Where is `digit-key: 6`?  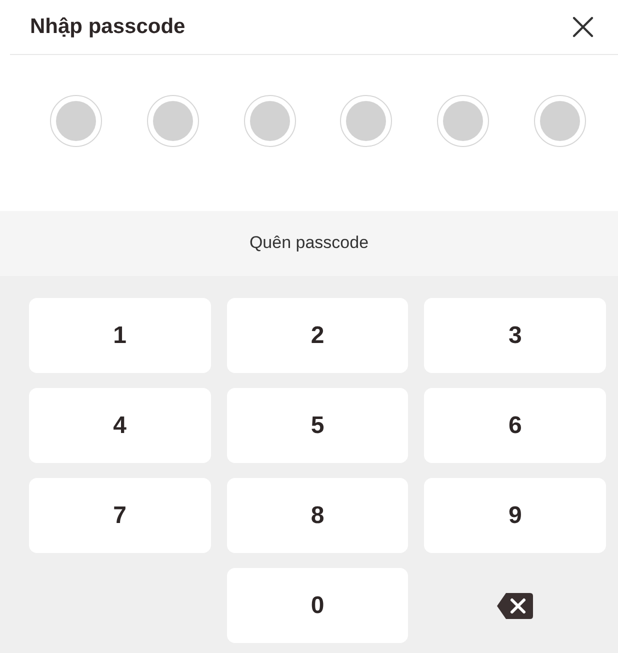
digit-key: 6 is located at coordinates (515, 425).